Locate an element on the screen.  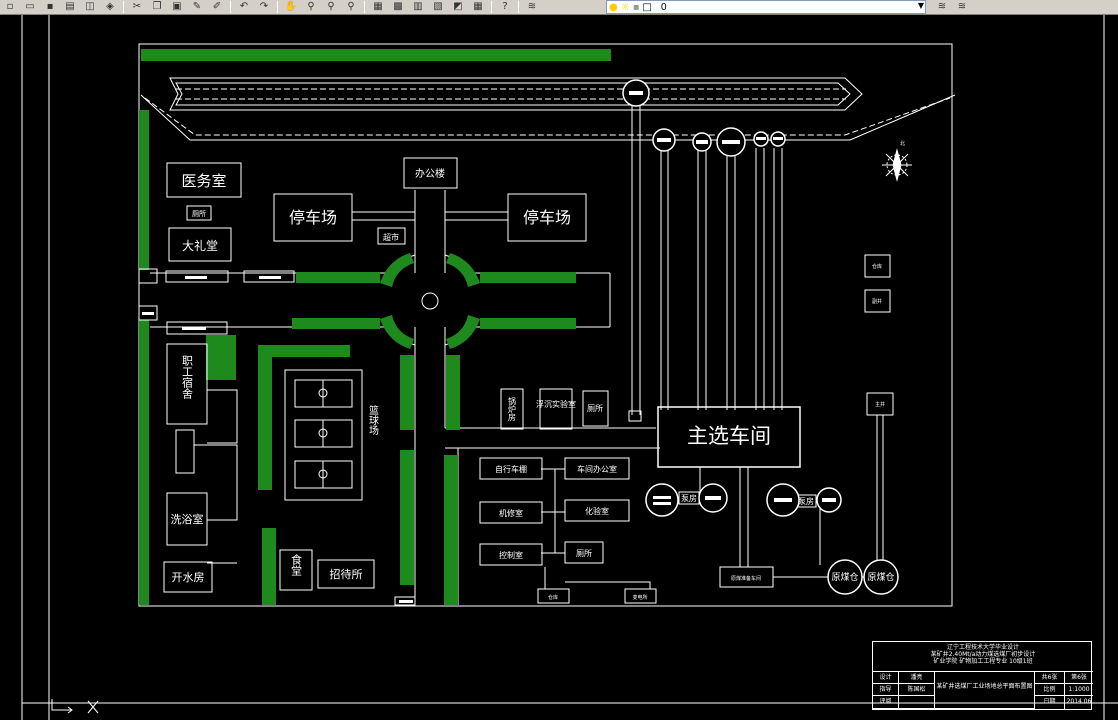
pan-icon: ✋ is located at coordinates (291, 7).